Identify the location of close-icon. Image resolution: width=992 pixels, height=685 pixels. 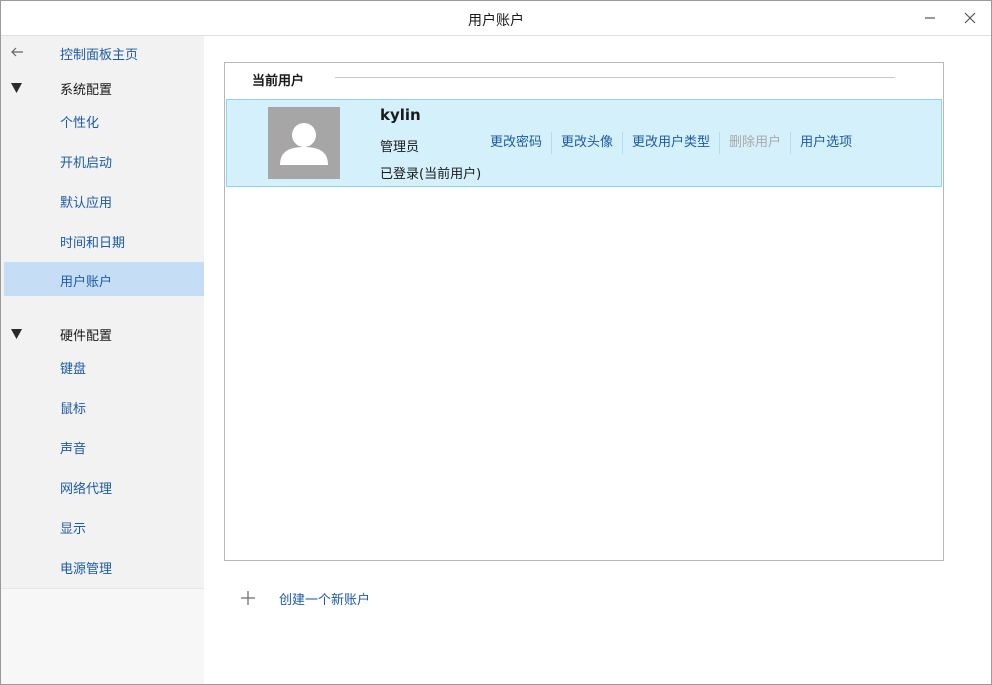
(970, 22).